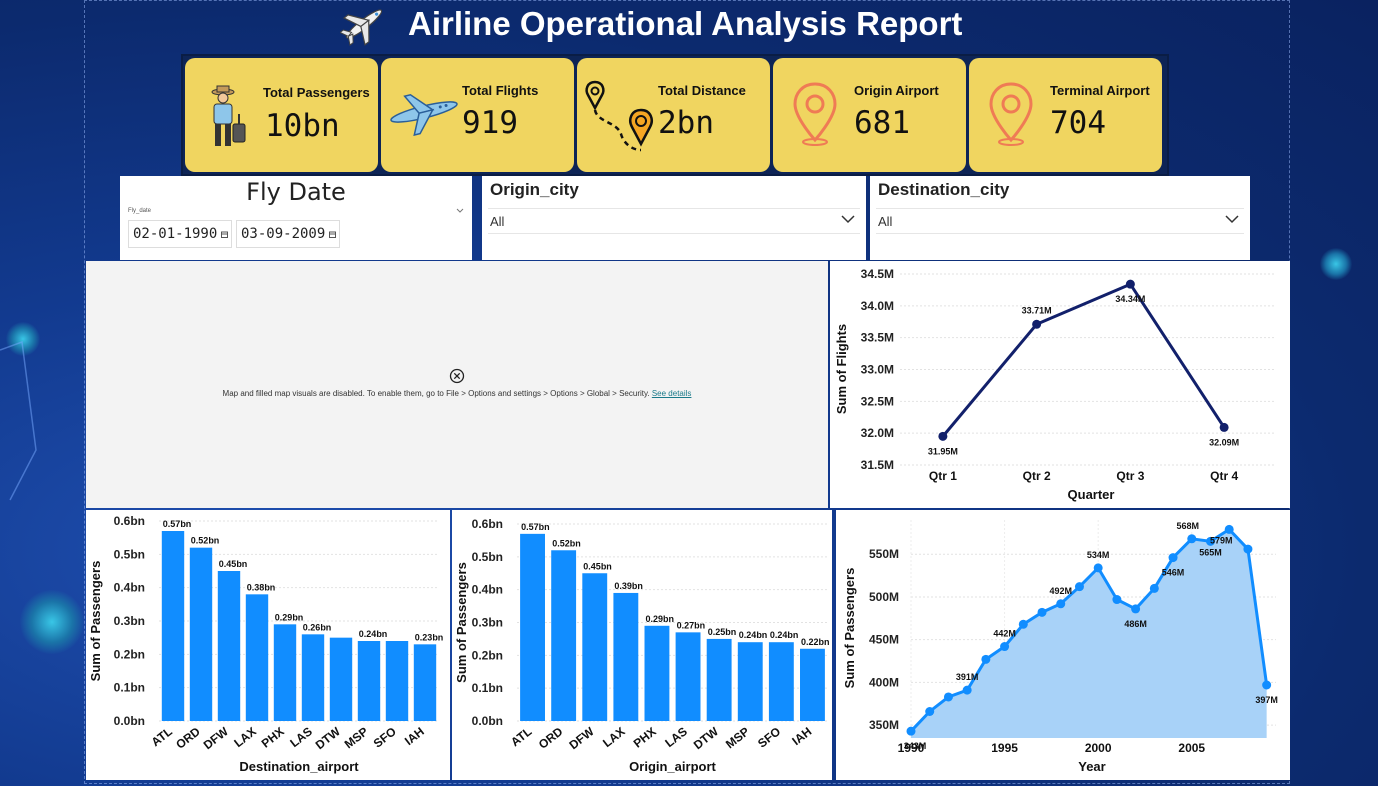 This screenshot has width=1378, height=786. What do you see at coordinates (691, 625) in the screenshot?
I see `data-label: 0.27bn` at bounding box center [691, 625].